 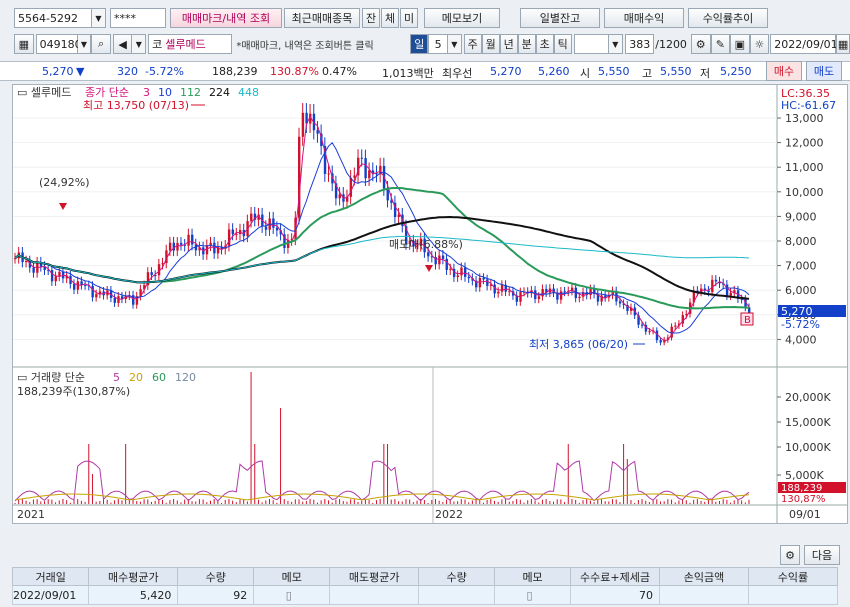 I want to click on table-header: 거래일, so click(x=50, y=576).